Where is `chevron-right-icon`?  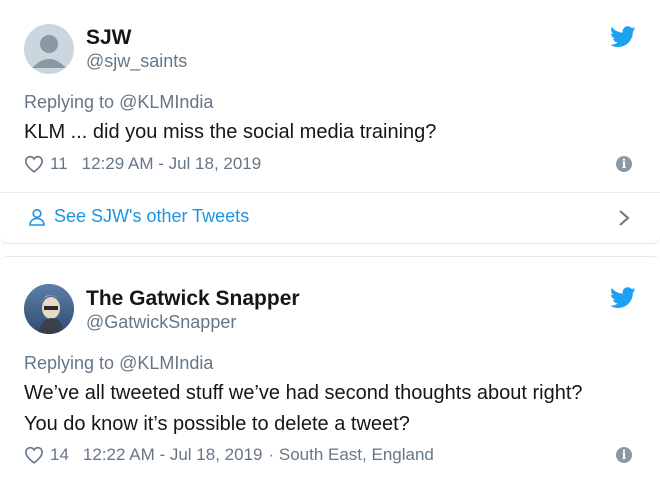 chevron-right-icon is located at coordinates (624, 218).